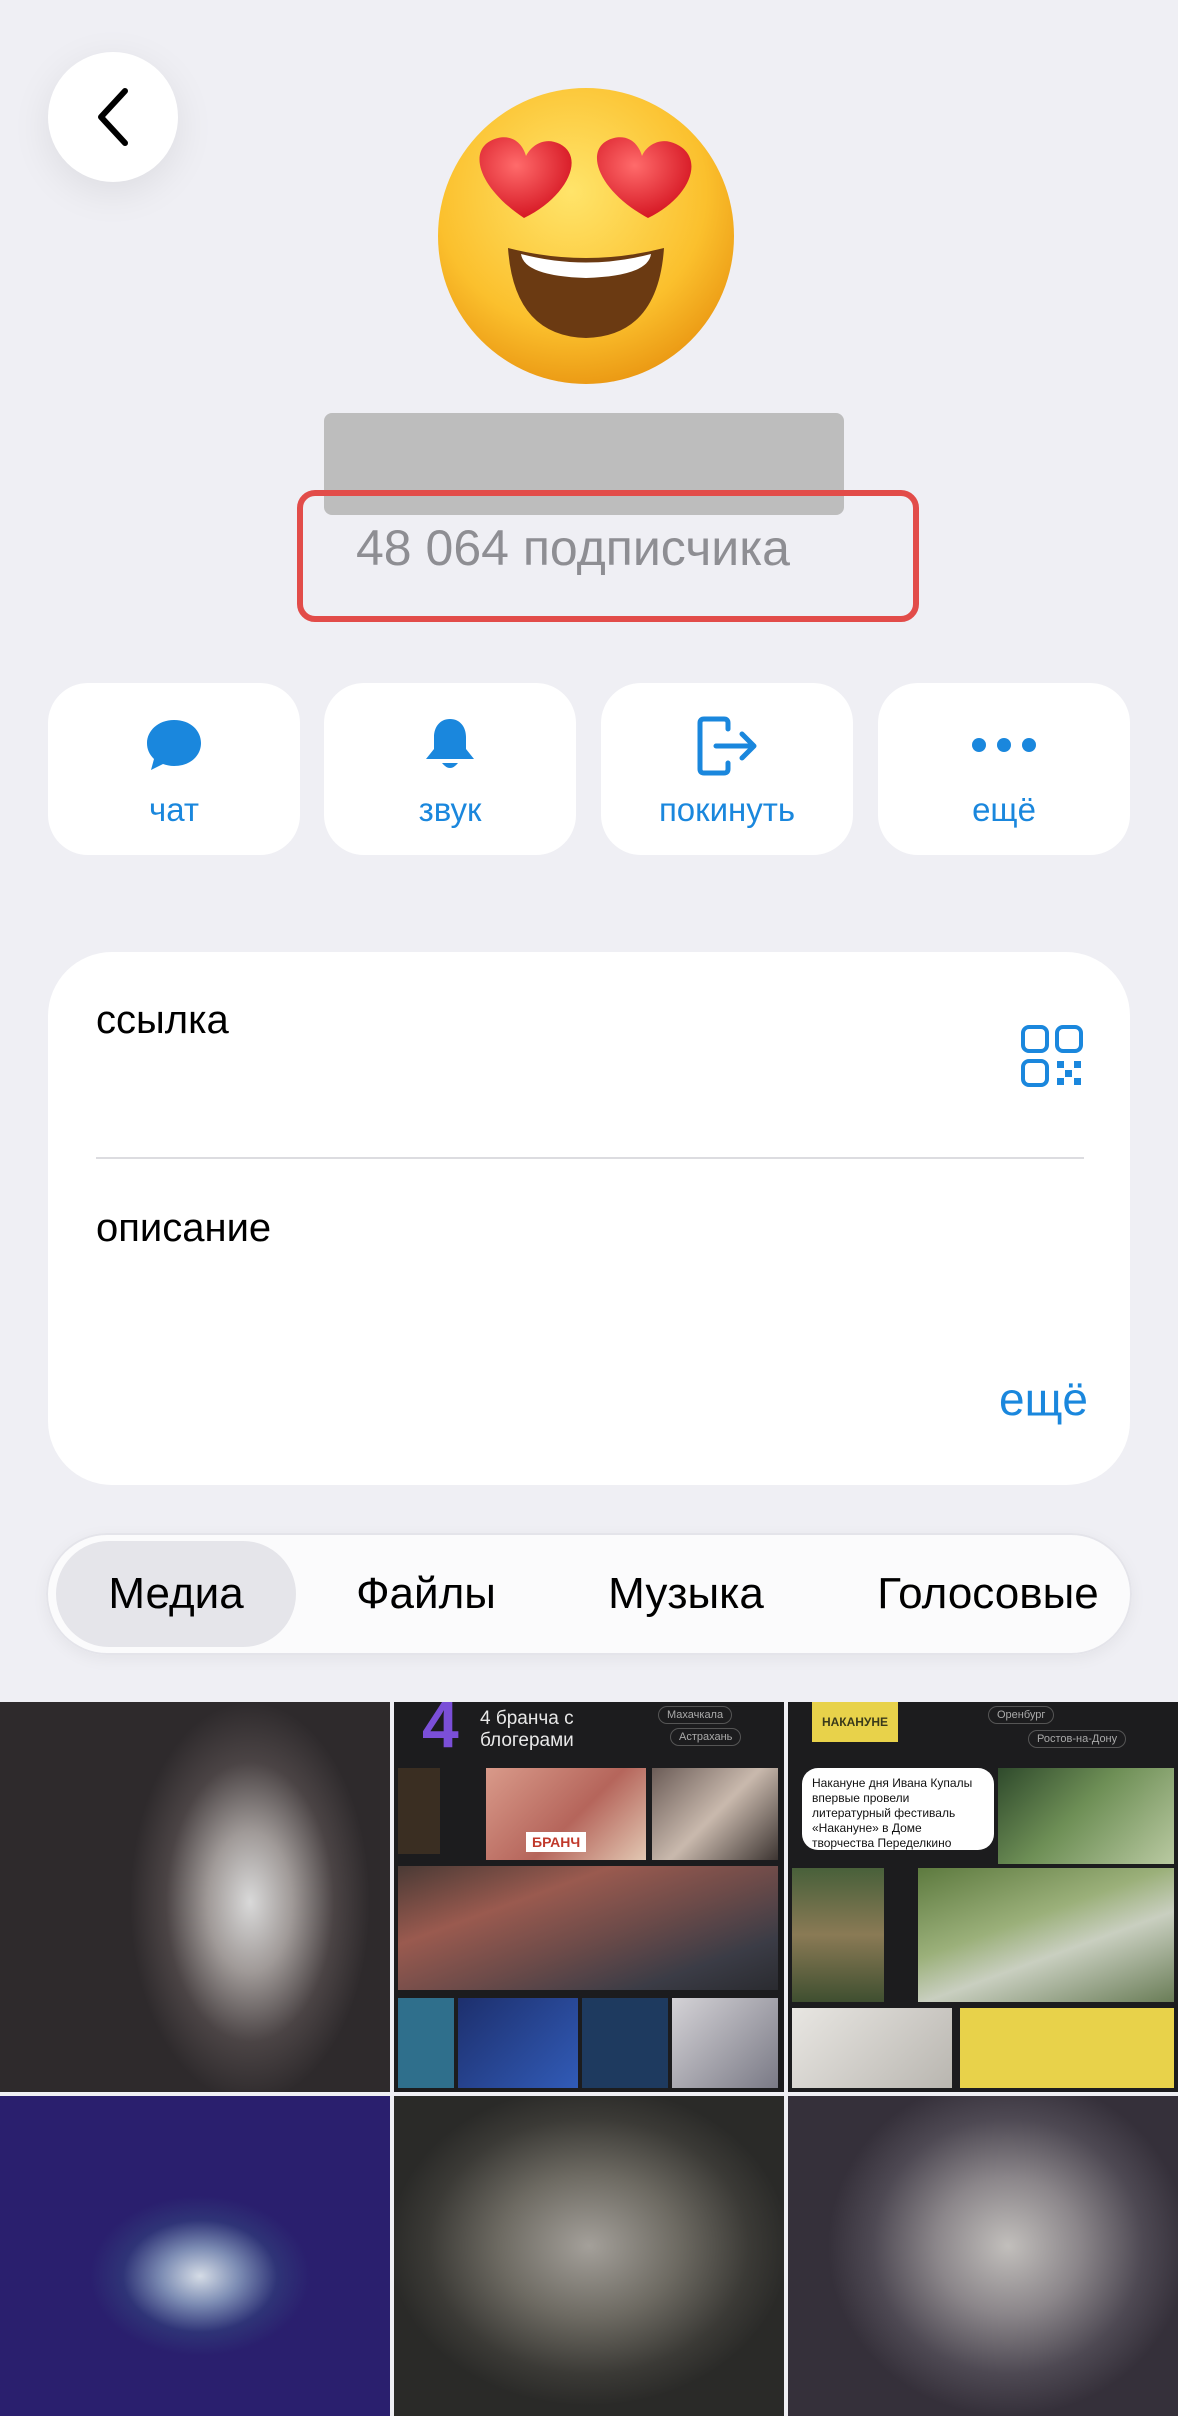 The width and height of the screenshot is (1178, 2416). Describe the element at coordinates (440, 1731) in the screenshot. I see `post-number: 4` at that location.